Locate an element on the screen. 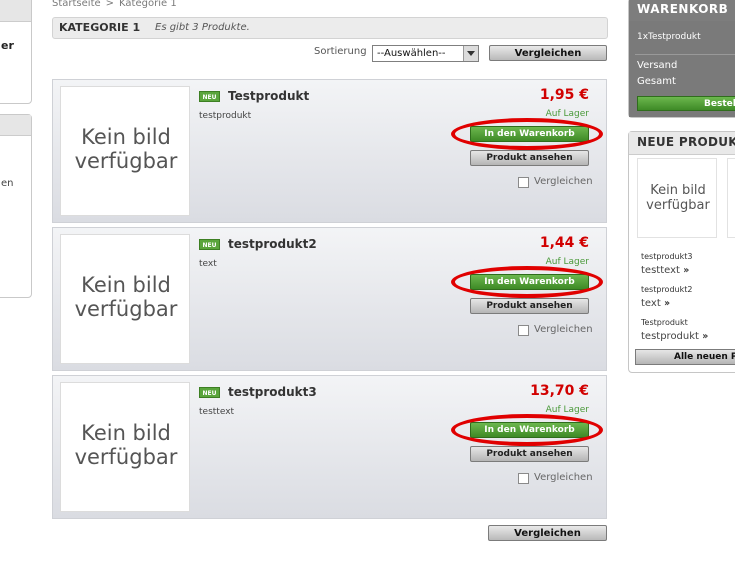  compare-button-top: Vergleichen is located at coordinates (548, 53).